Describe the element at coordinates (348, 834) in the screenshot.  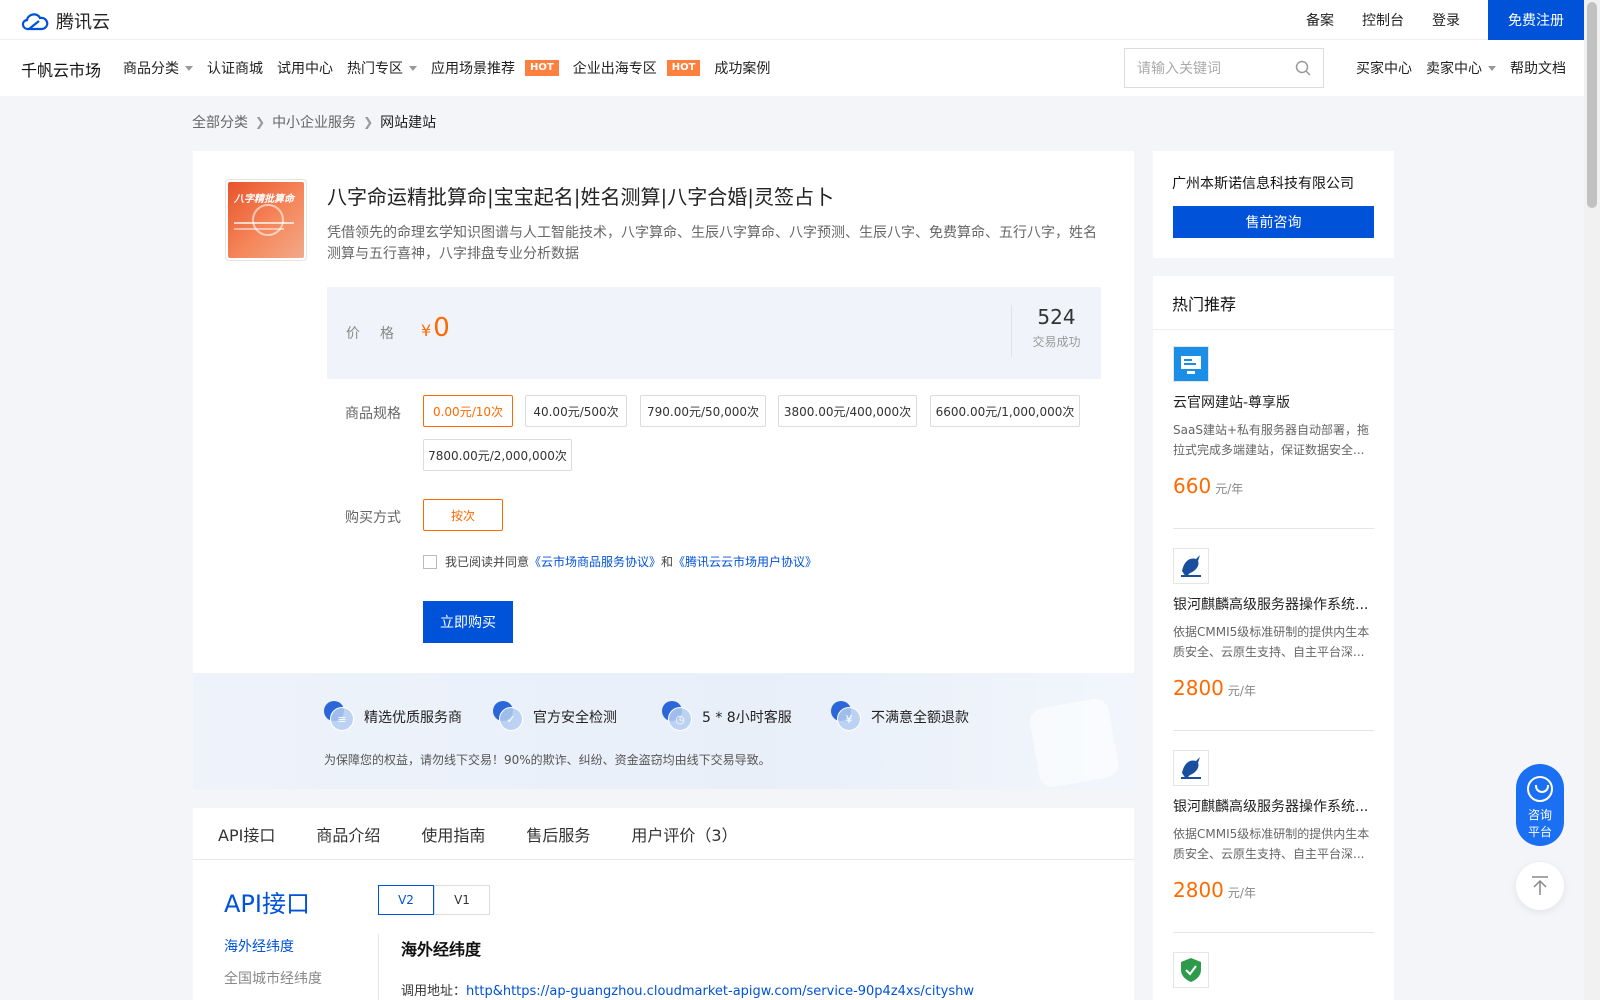
I see `tab-product-intro: 商品介绍` at that location.